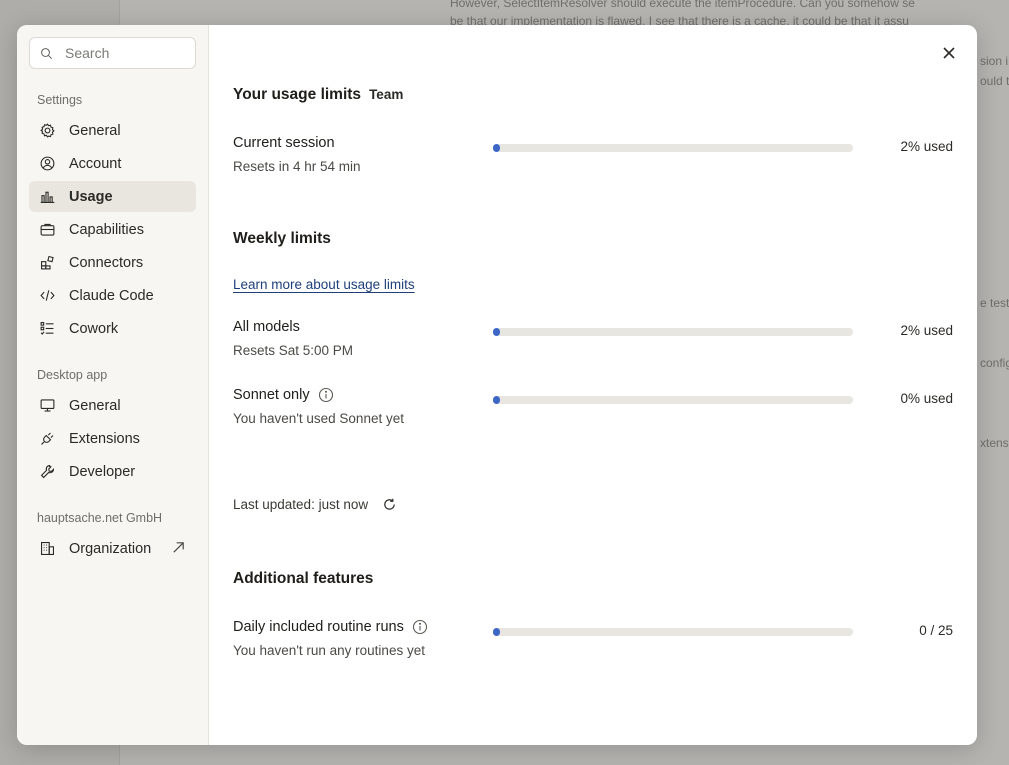 The image size is (1009, 765). I want to click on sidebar-item-organization: Organization, so click(112, 548).